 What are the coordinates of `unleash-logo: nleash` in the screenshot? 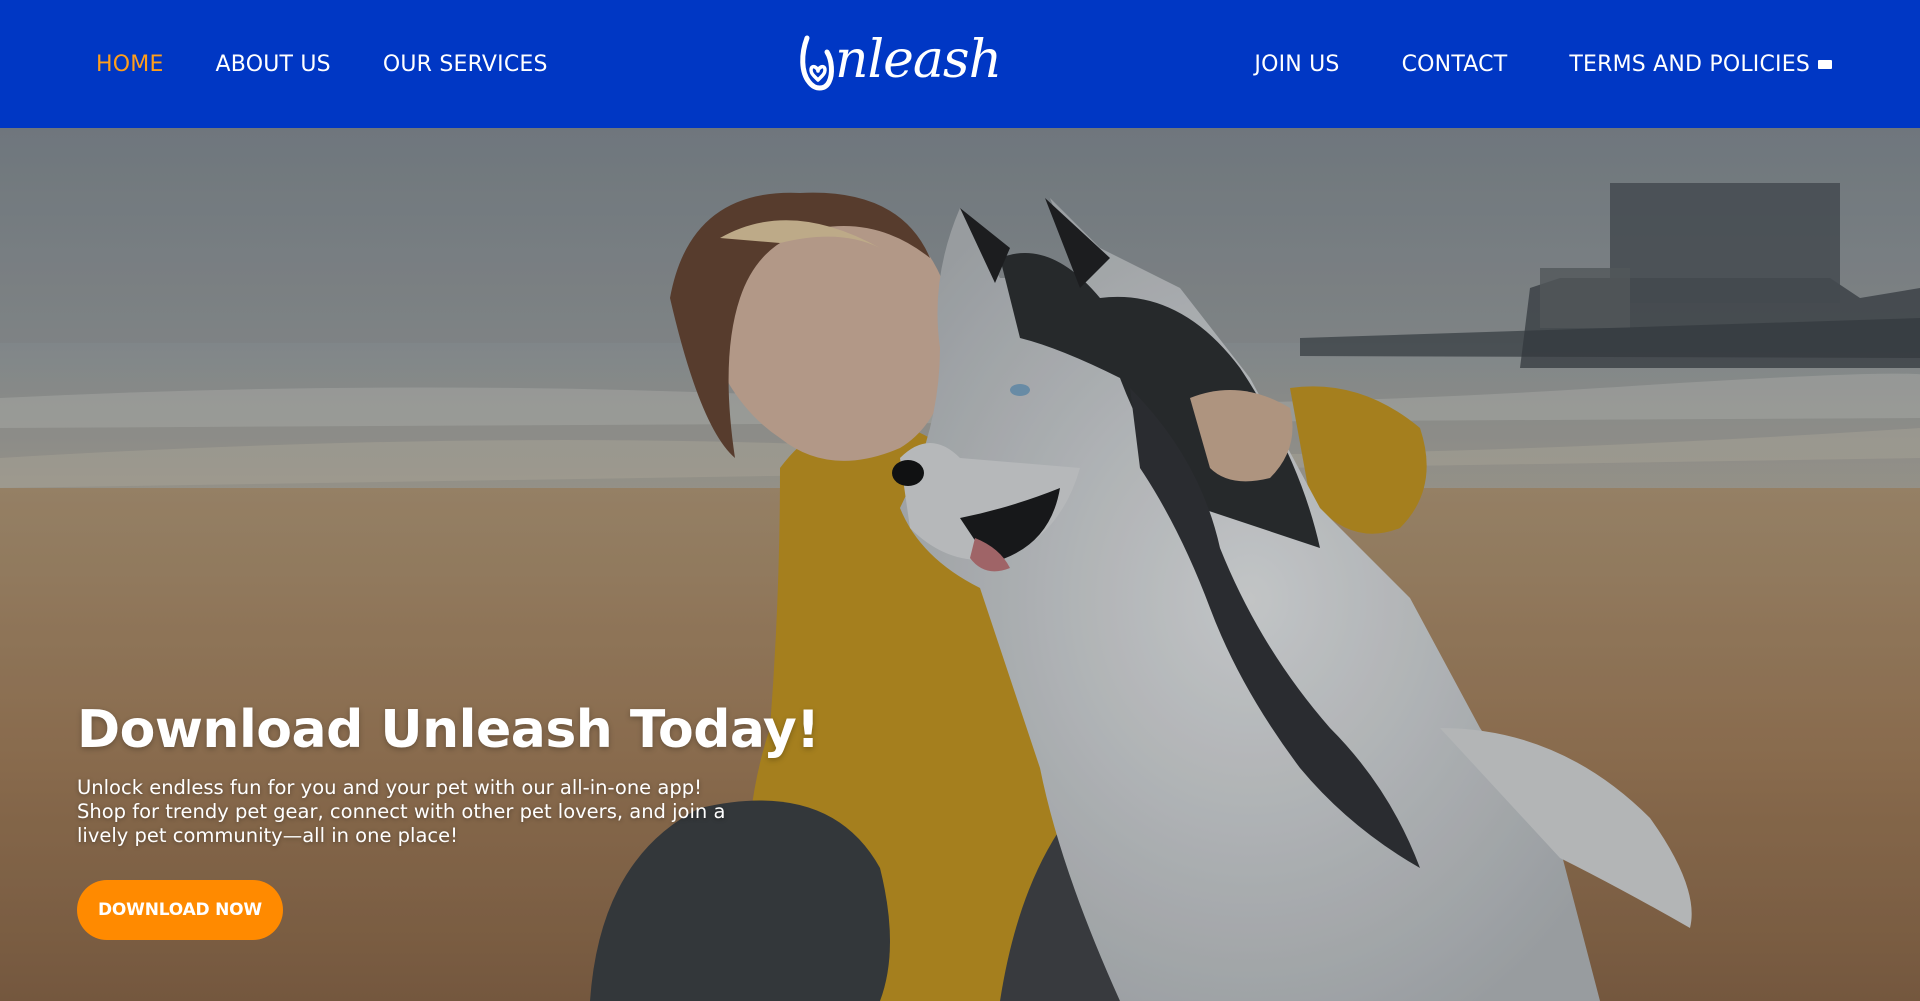 It's located at (900, 60).